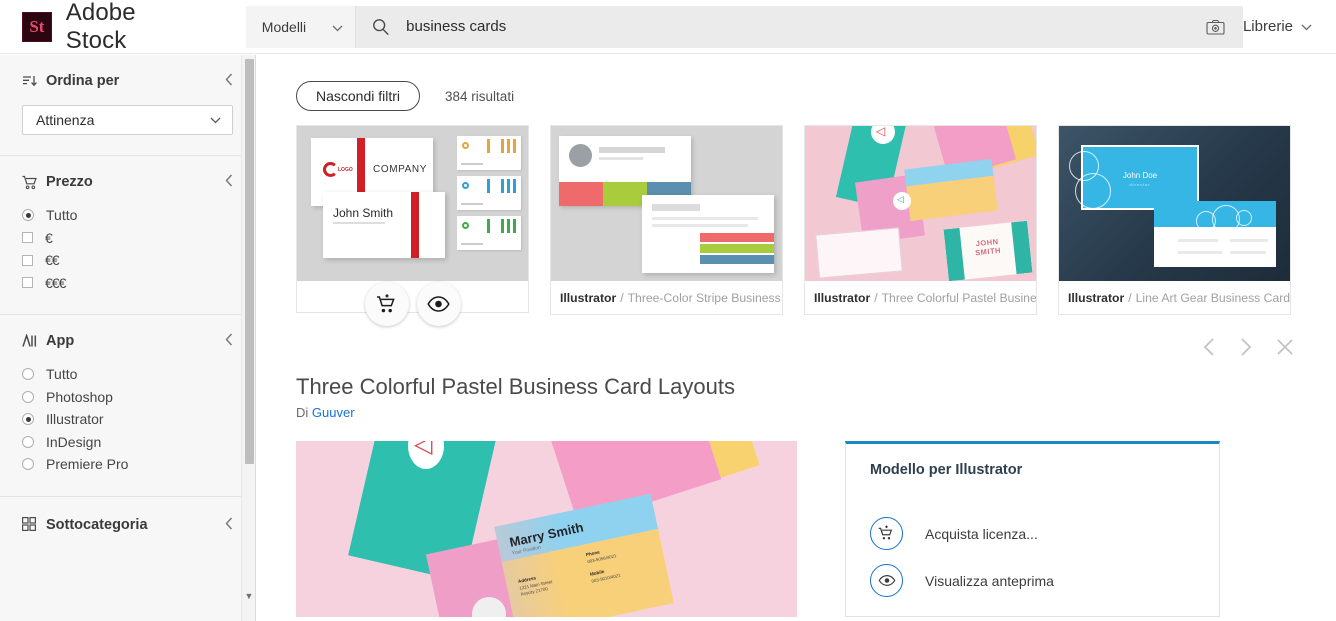  Describe the element at coordinates (127, 120) in the screenshot. I see `sort-dropdown: Attinenza` at that location.